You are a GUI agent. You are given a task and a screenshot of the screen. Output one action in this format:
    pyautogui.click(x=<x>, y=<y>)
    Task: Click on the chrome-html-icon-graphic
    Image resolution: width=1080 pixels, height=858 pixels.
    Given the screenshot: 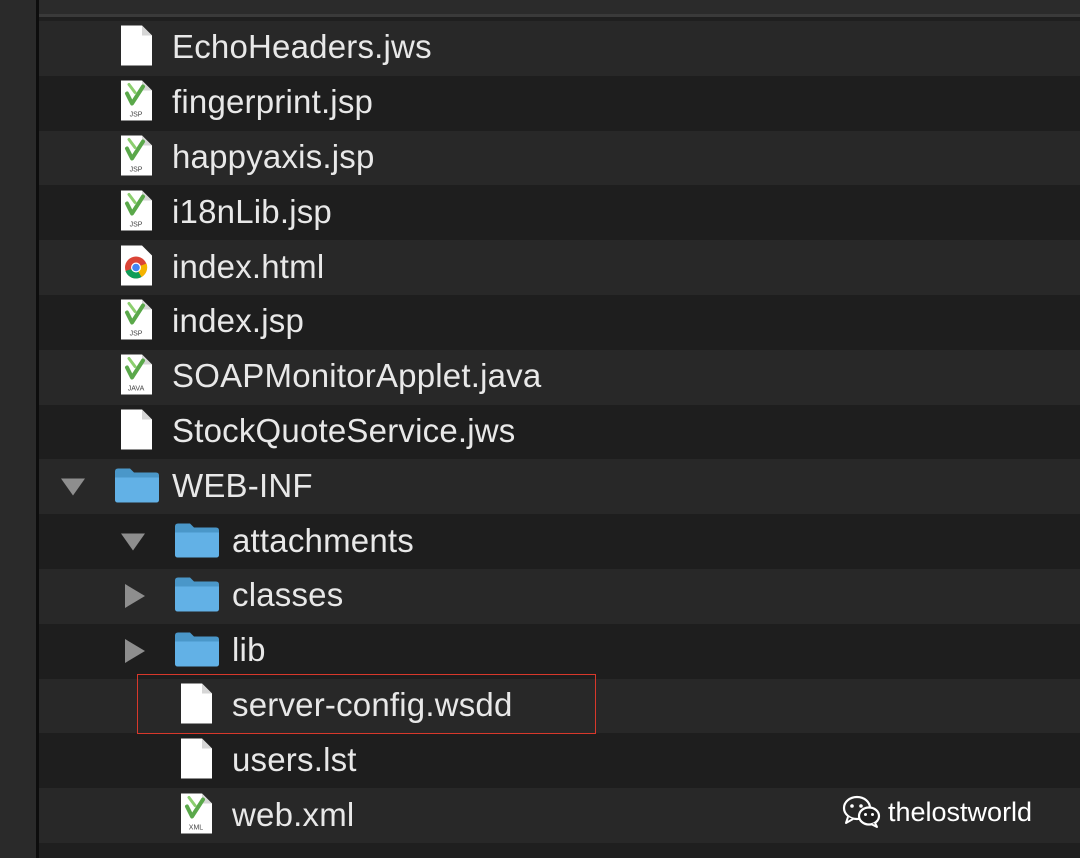 What is the action you would take?
    pyautogui.click(x=136, y=265)
    